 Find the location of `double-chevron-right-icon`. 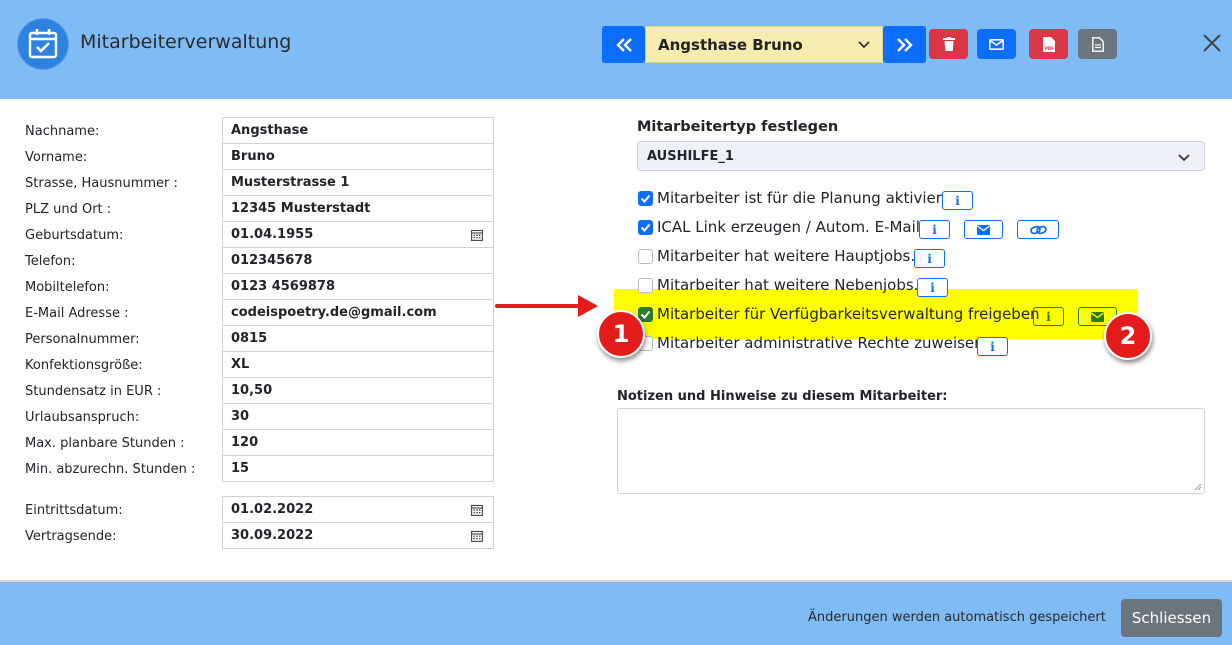

double-chevron-right-icon is located at coordinates (904, 44).